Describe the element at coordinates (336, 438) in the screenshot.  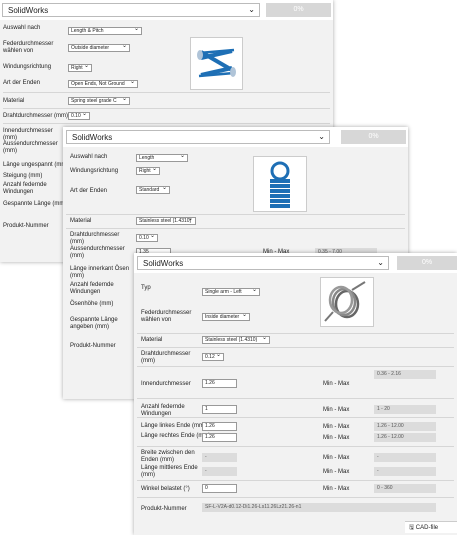
I see `laenge-rechts-minmax: Min - Max` at that location.